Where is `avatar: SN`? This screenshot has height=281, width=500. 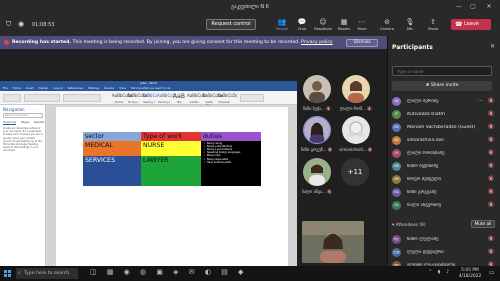
avatar: SN is located at coordinates (396, 140).